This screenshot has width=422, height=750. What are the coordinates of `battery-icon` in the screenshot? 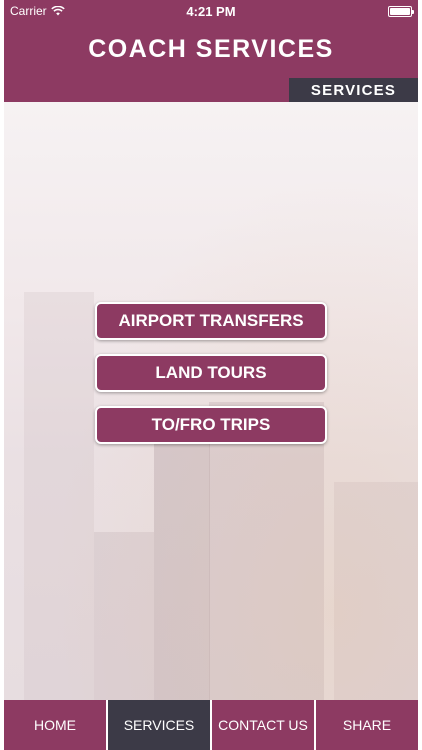 It's located at (401, 11).